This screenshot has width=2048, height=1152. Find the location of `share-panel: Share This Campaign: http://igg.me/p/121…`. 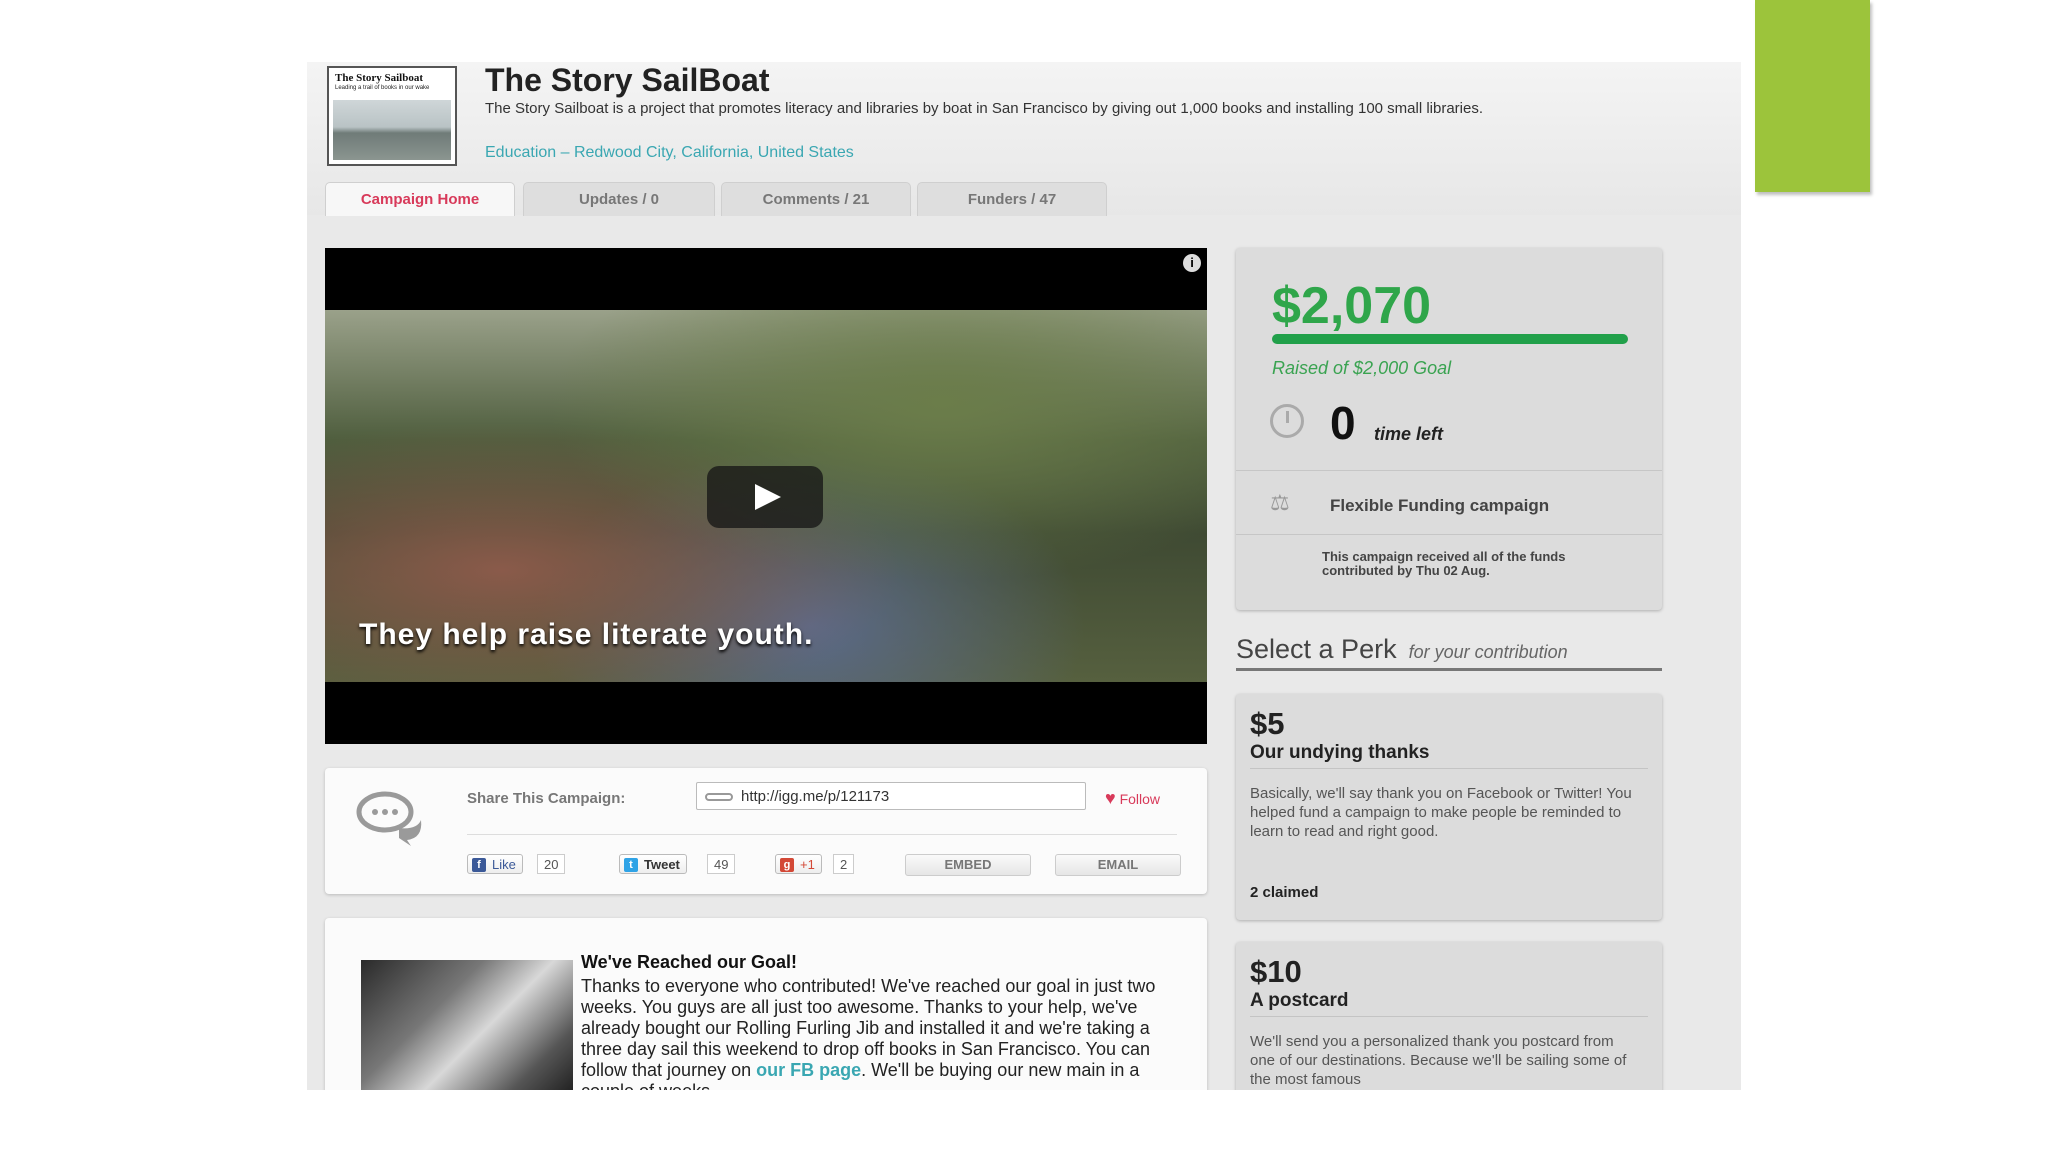

share-panel: Share This Campaign: http://igg.me/p/121… is located at coordinates (766, 831).